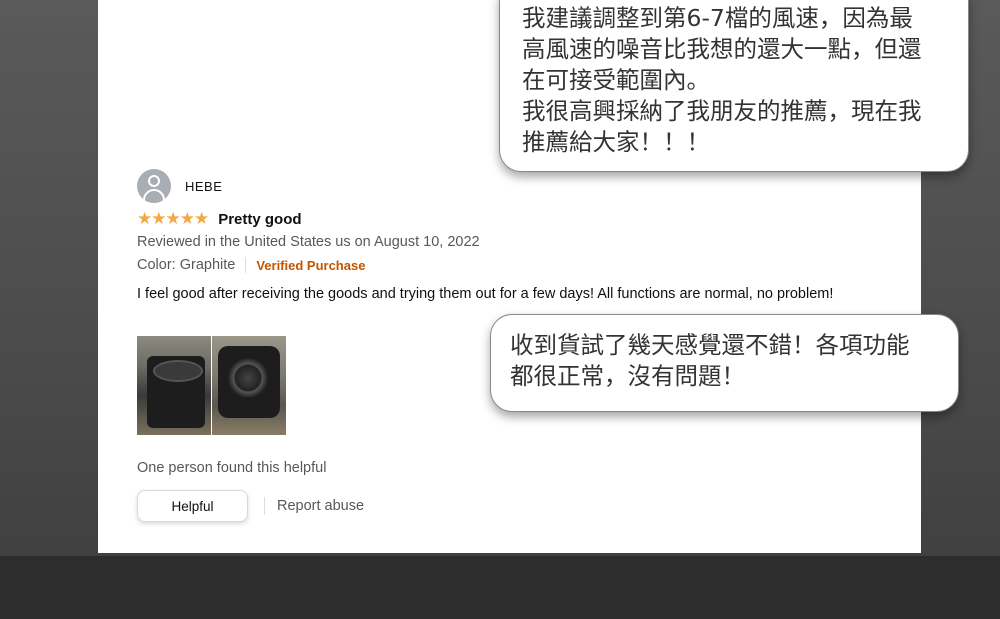 The image size is (1000, 619). I want to click on review-photos, so click(211, 385).